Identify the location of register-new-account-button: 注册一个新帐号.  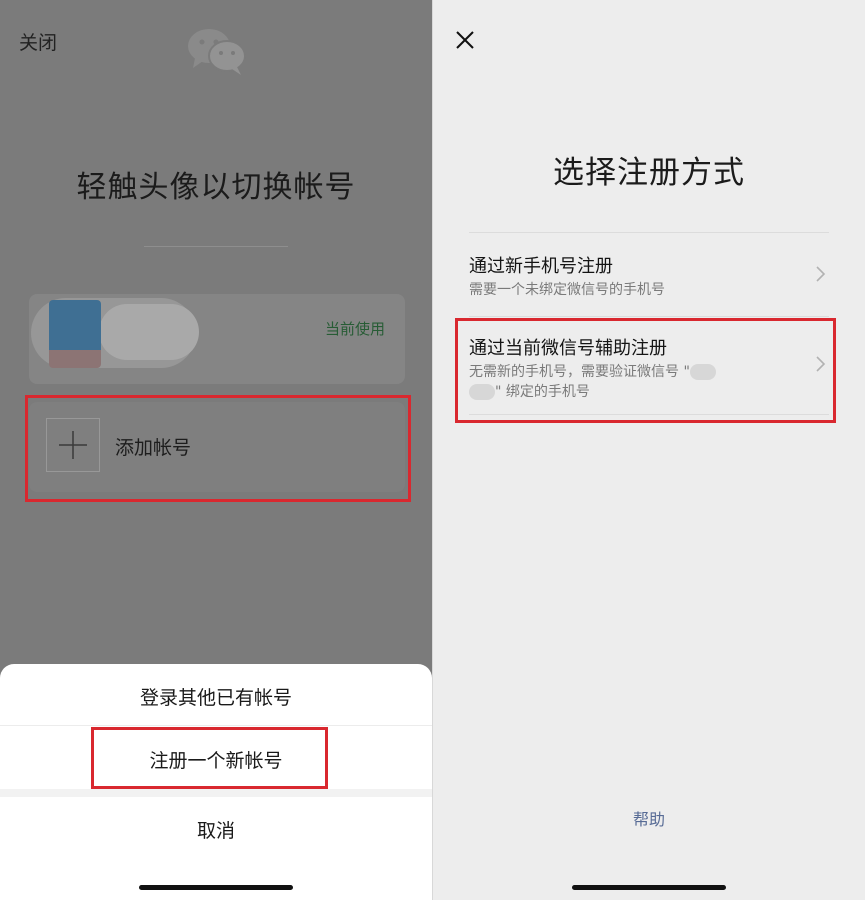
(216, 759).